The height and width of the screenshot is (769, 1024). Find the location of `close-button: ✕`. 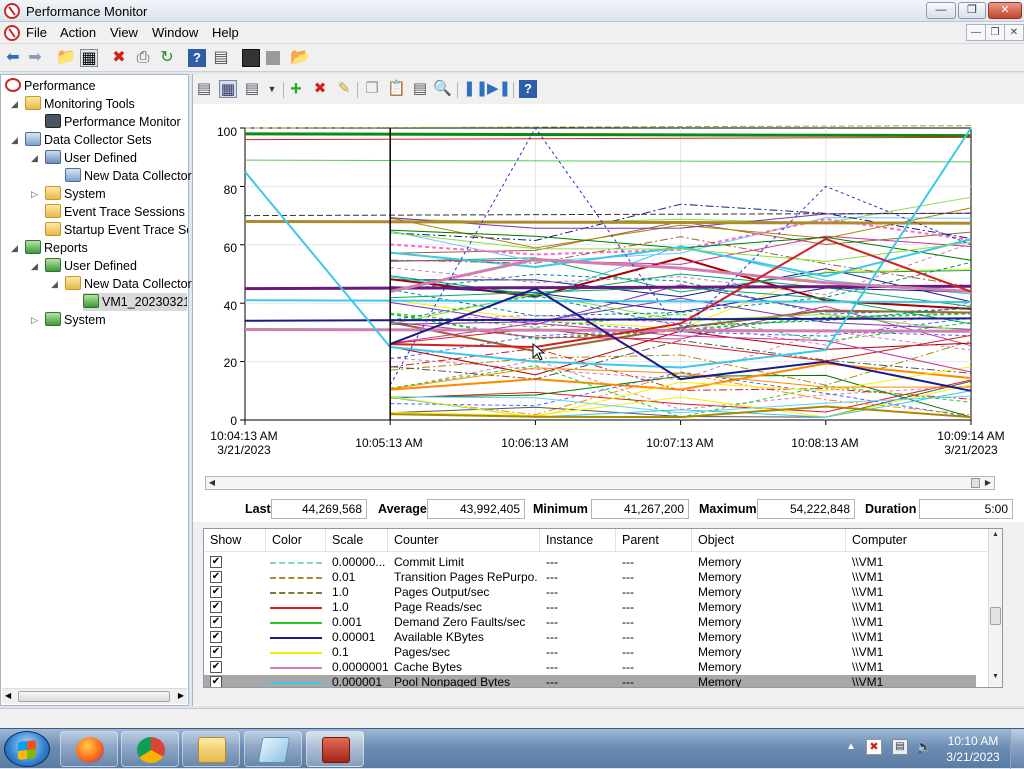

close-button: ✕ is located at coordinates (1005, 10).